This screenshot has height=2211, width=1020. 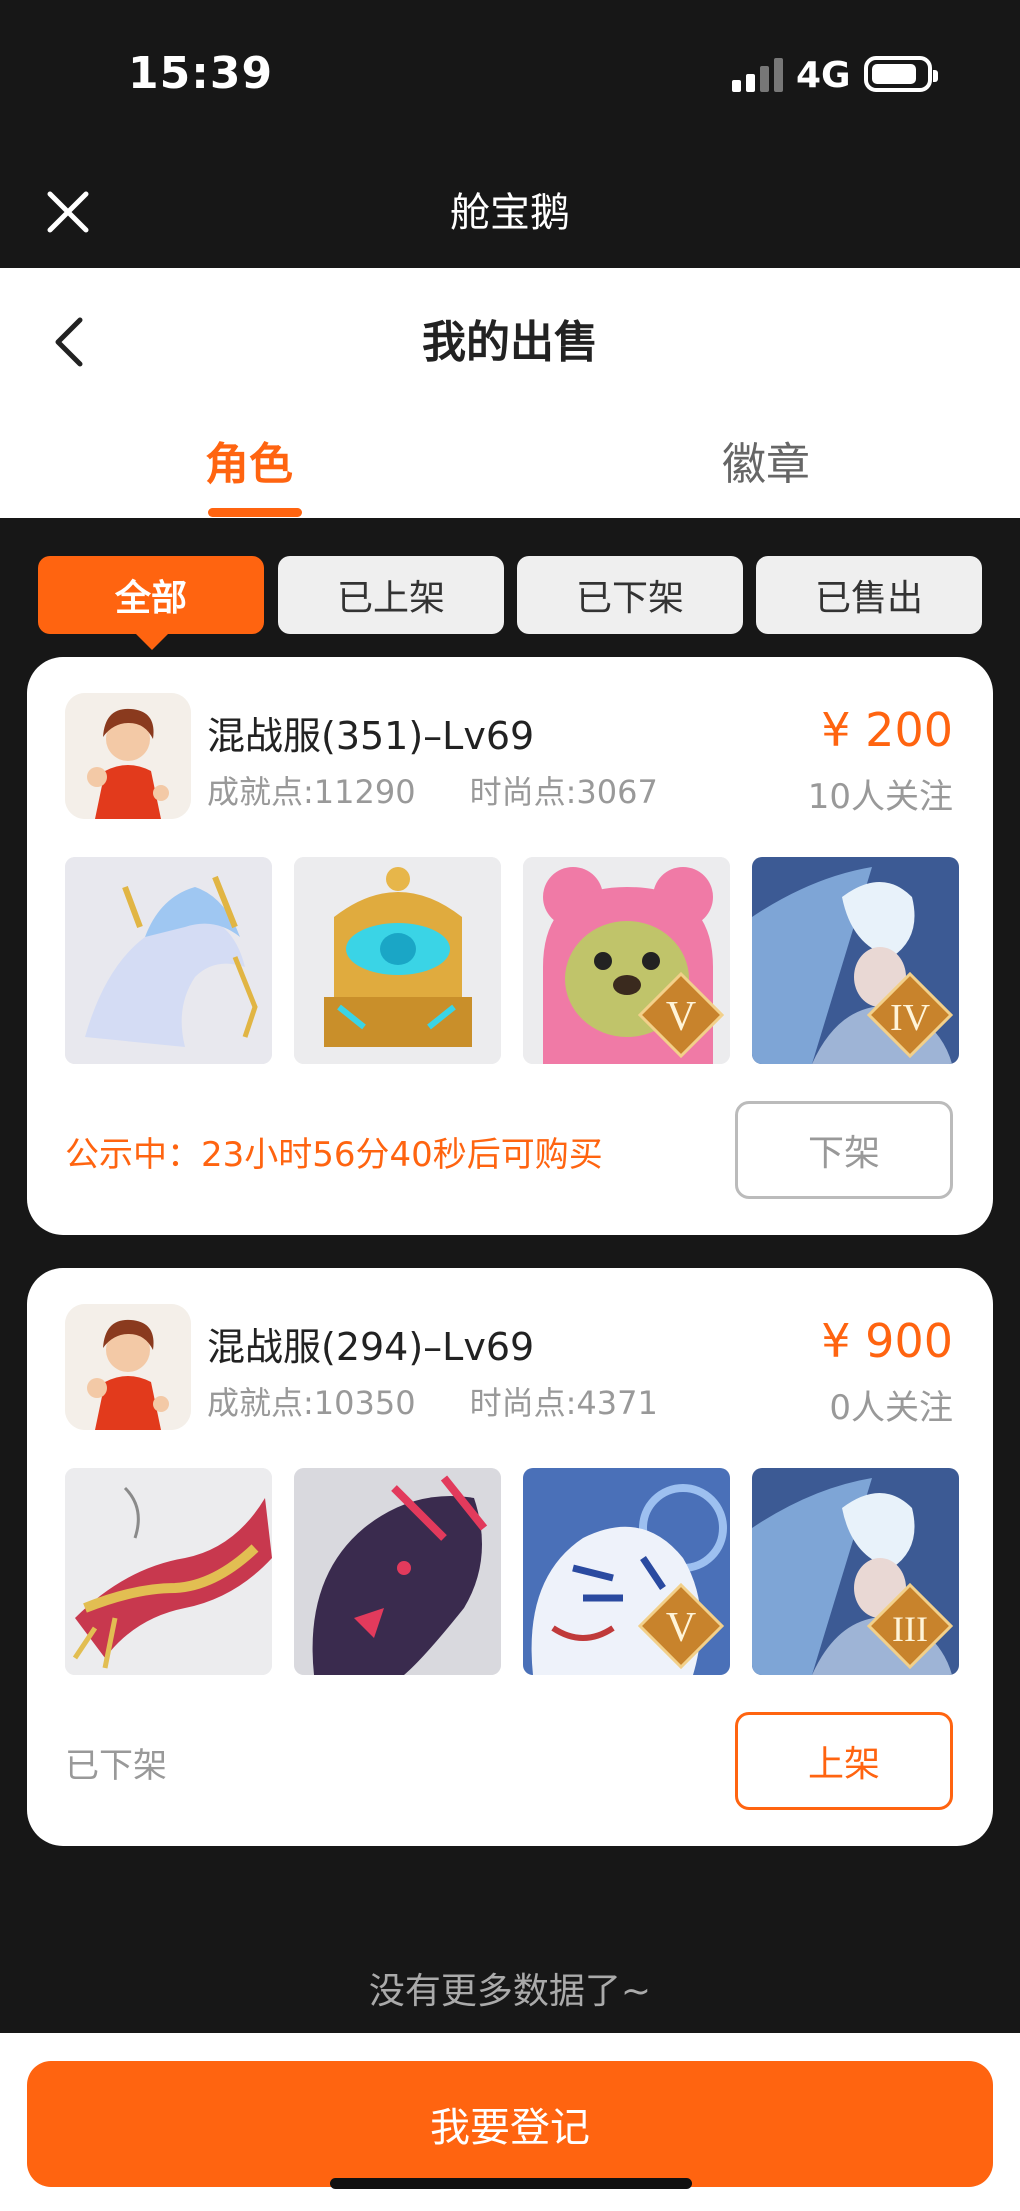 I want to click on ice-wing-warrior-icon: III, so click(x=855, y=1571).